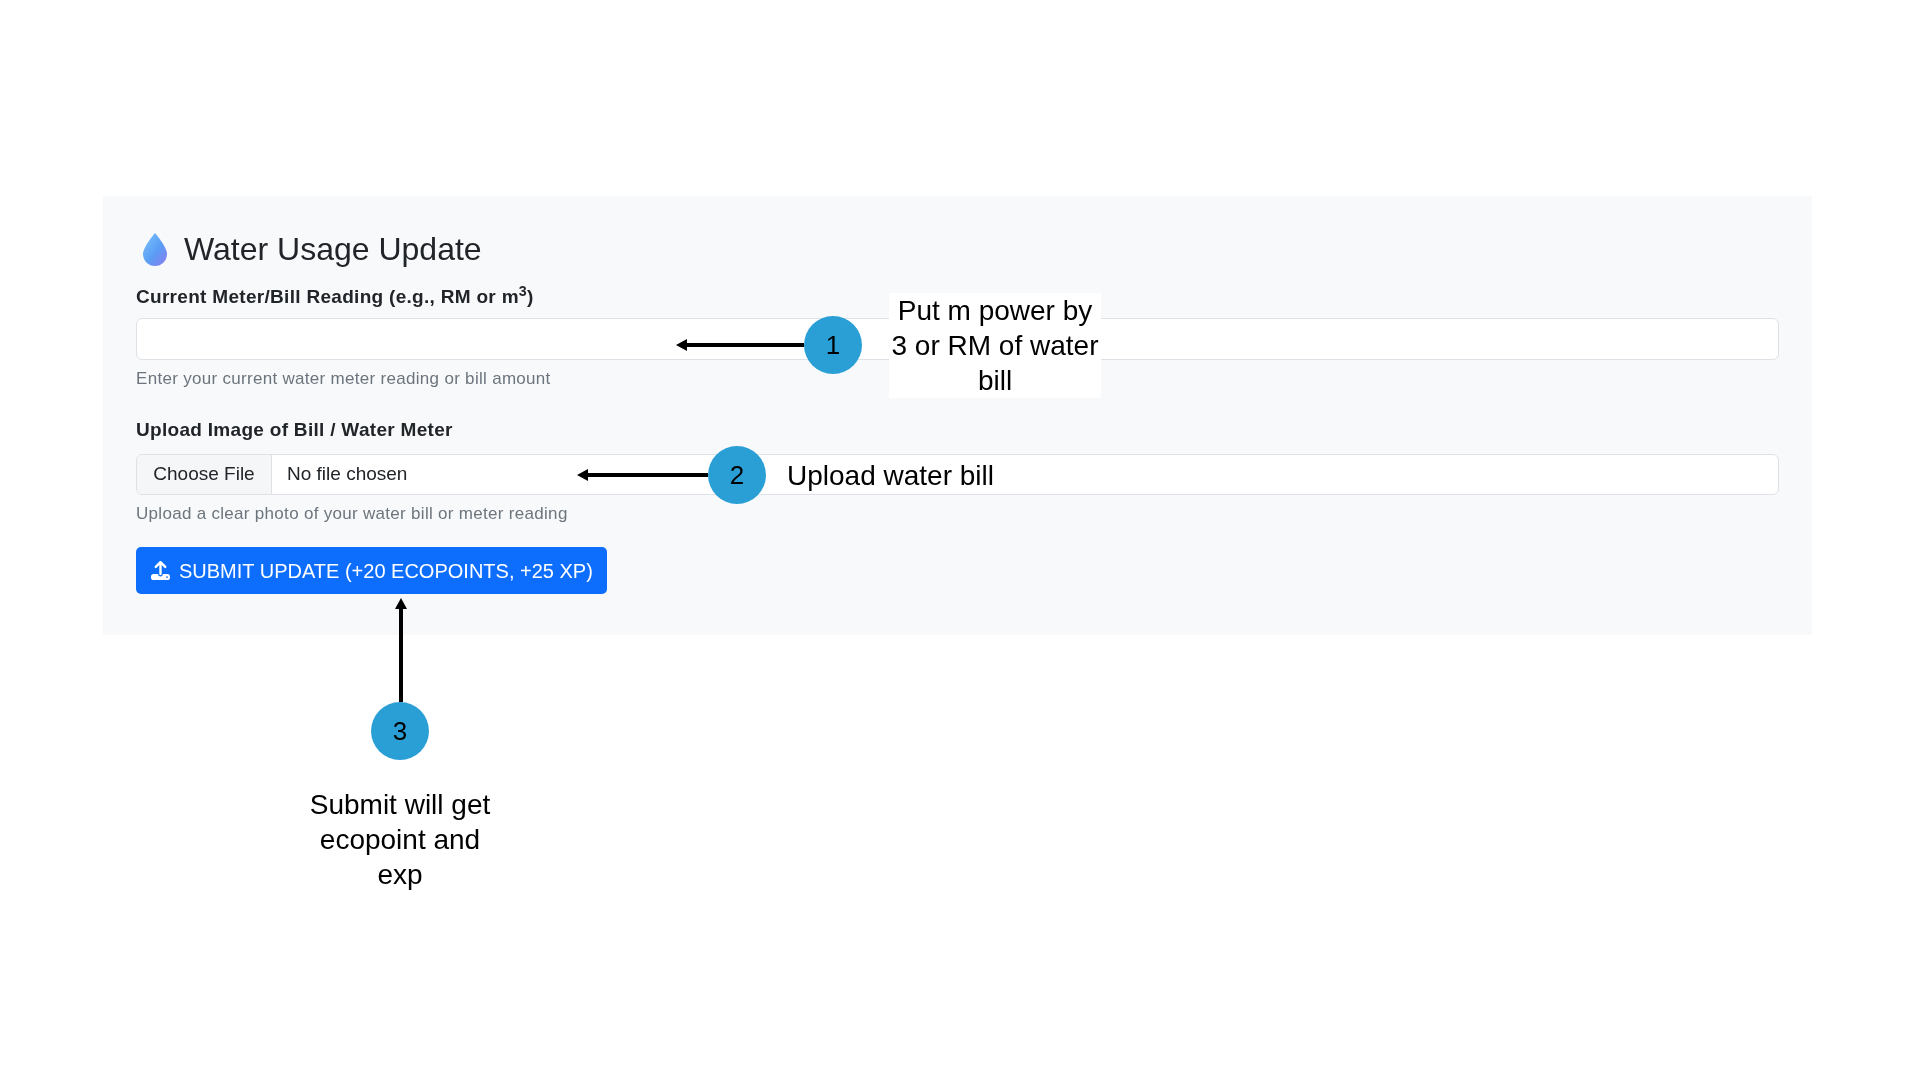 The height and width of the screenshot is (1080, 1920). I want to click on field-label: Upload Image of Bill / Water Meter, so click(294, 430).